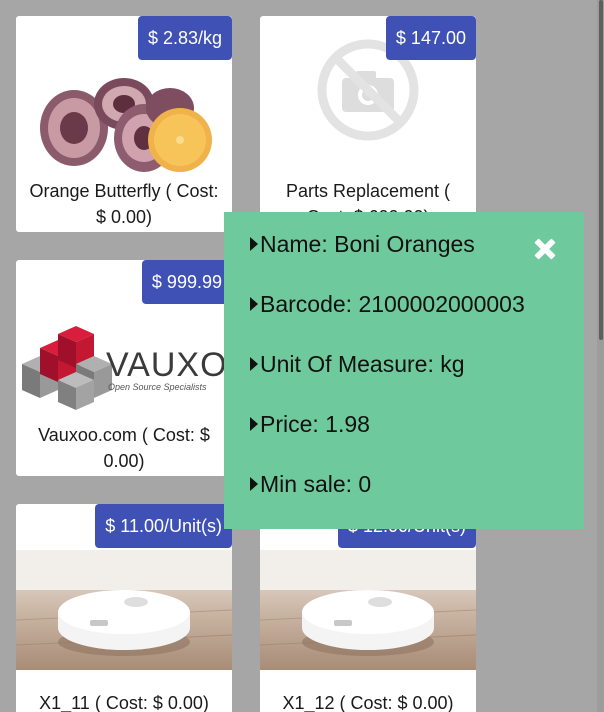 The width and height of the screenshot is (604, 712). I want to click on product-name: Orange Butterfly ( Cost: $ 0.00), so click(124, 204).